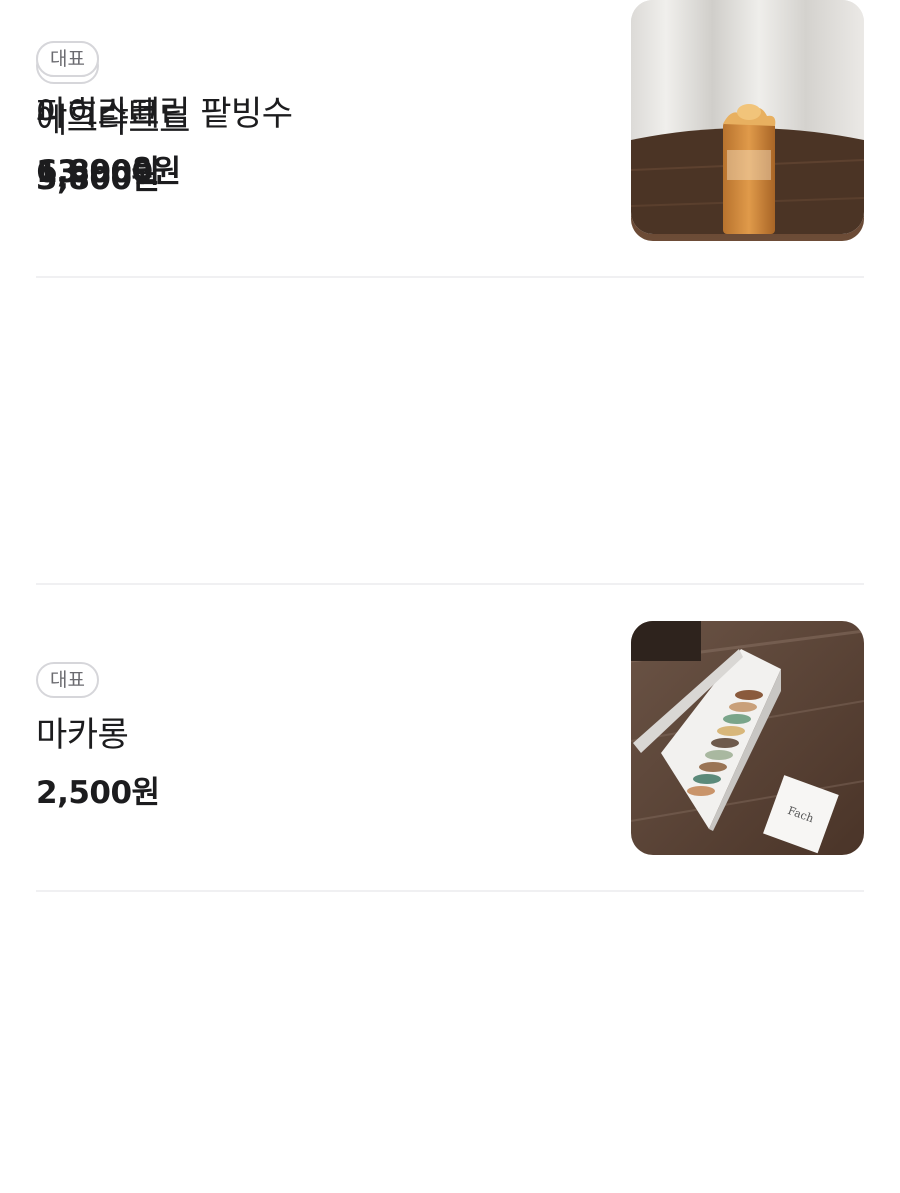 This screenshot has height=1193, width=900. I want to click on menu-item-price: 6,800원, so click(98, 172).